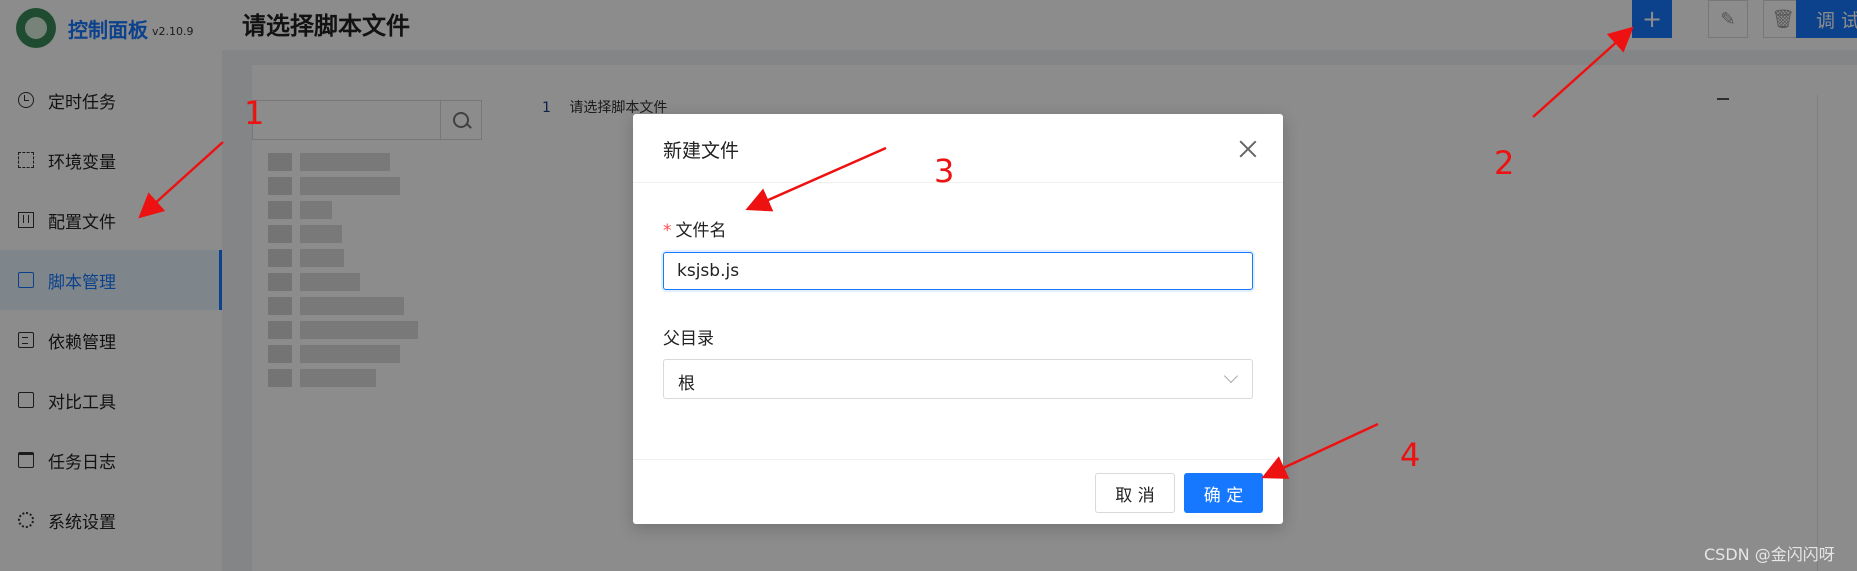 Image resolution: width=1857 pixels, height=571 pixels. What do you see at coordinates (1504, 163) in the screenshot?
I see `annotation-number-2: 2` at bounding box center [1504, 163].